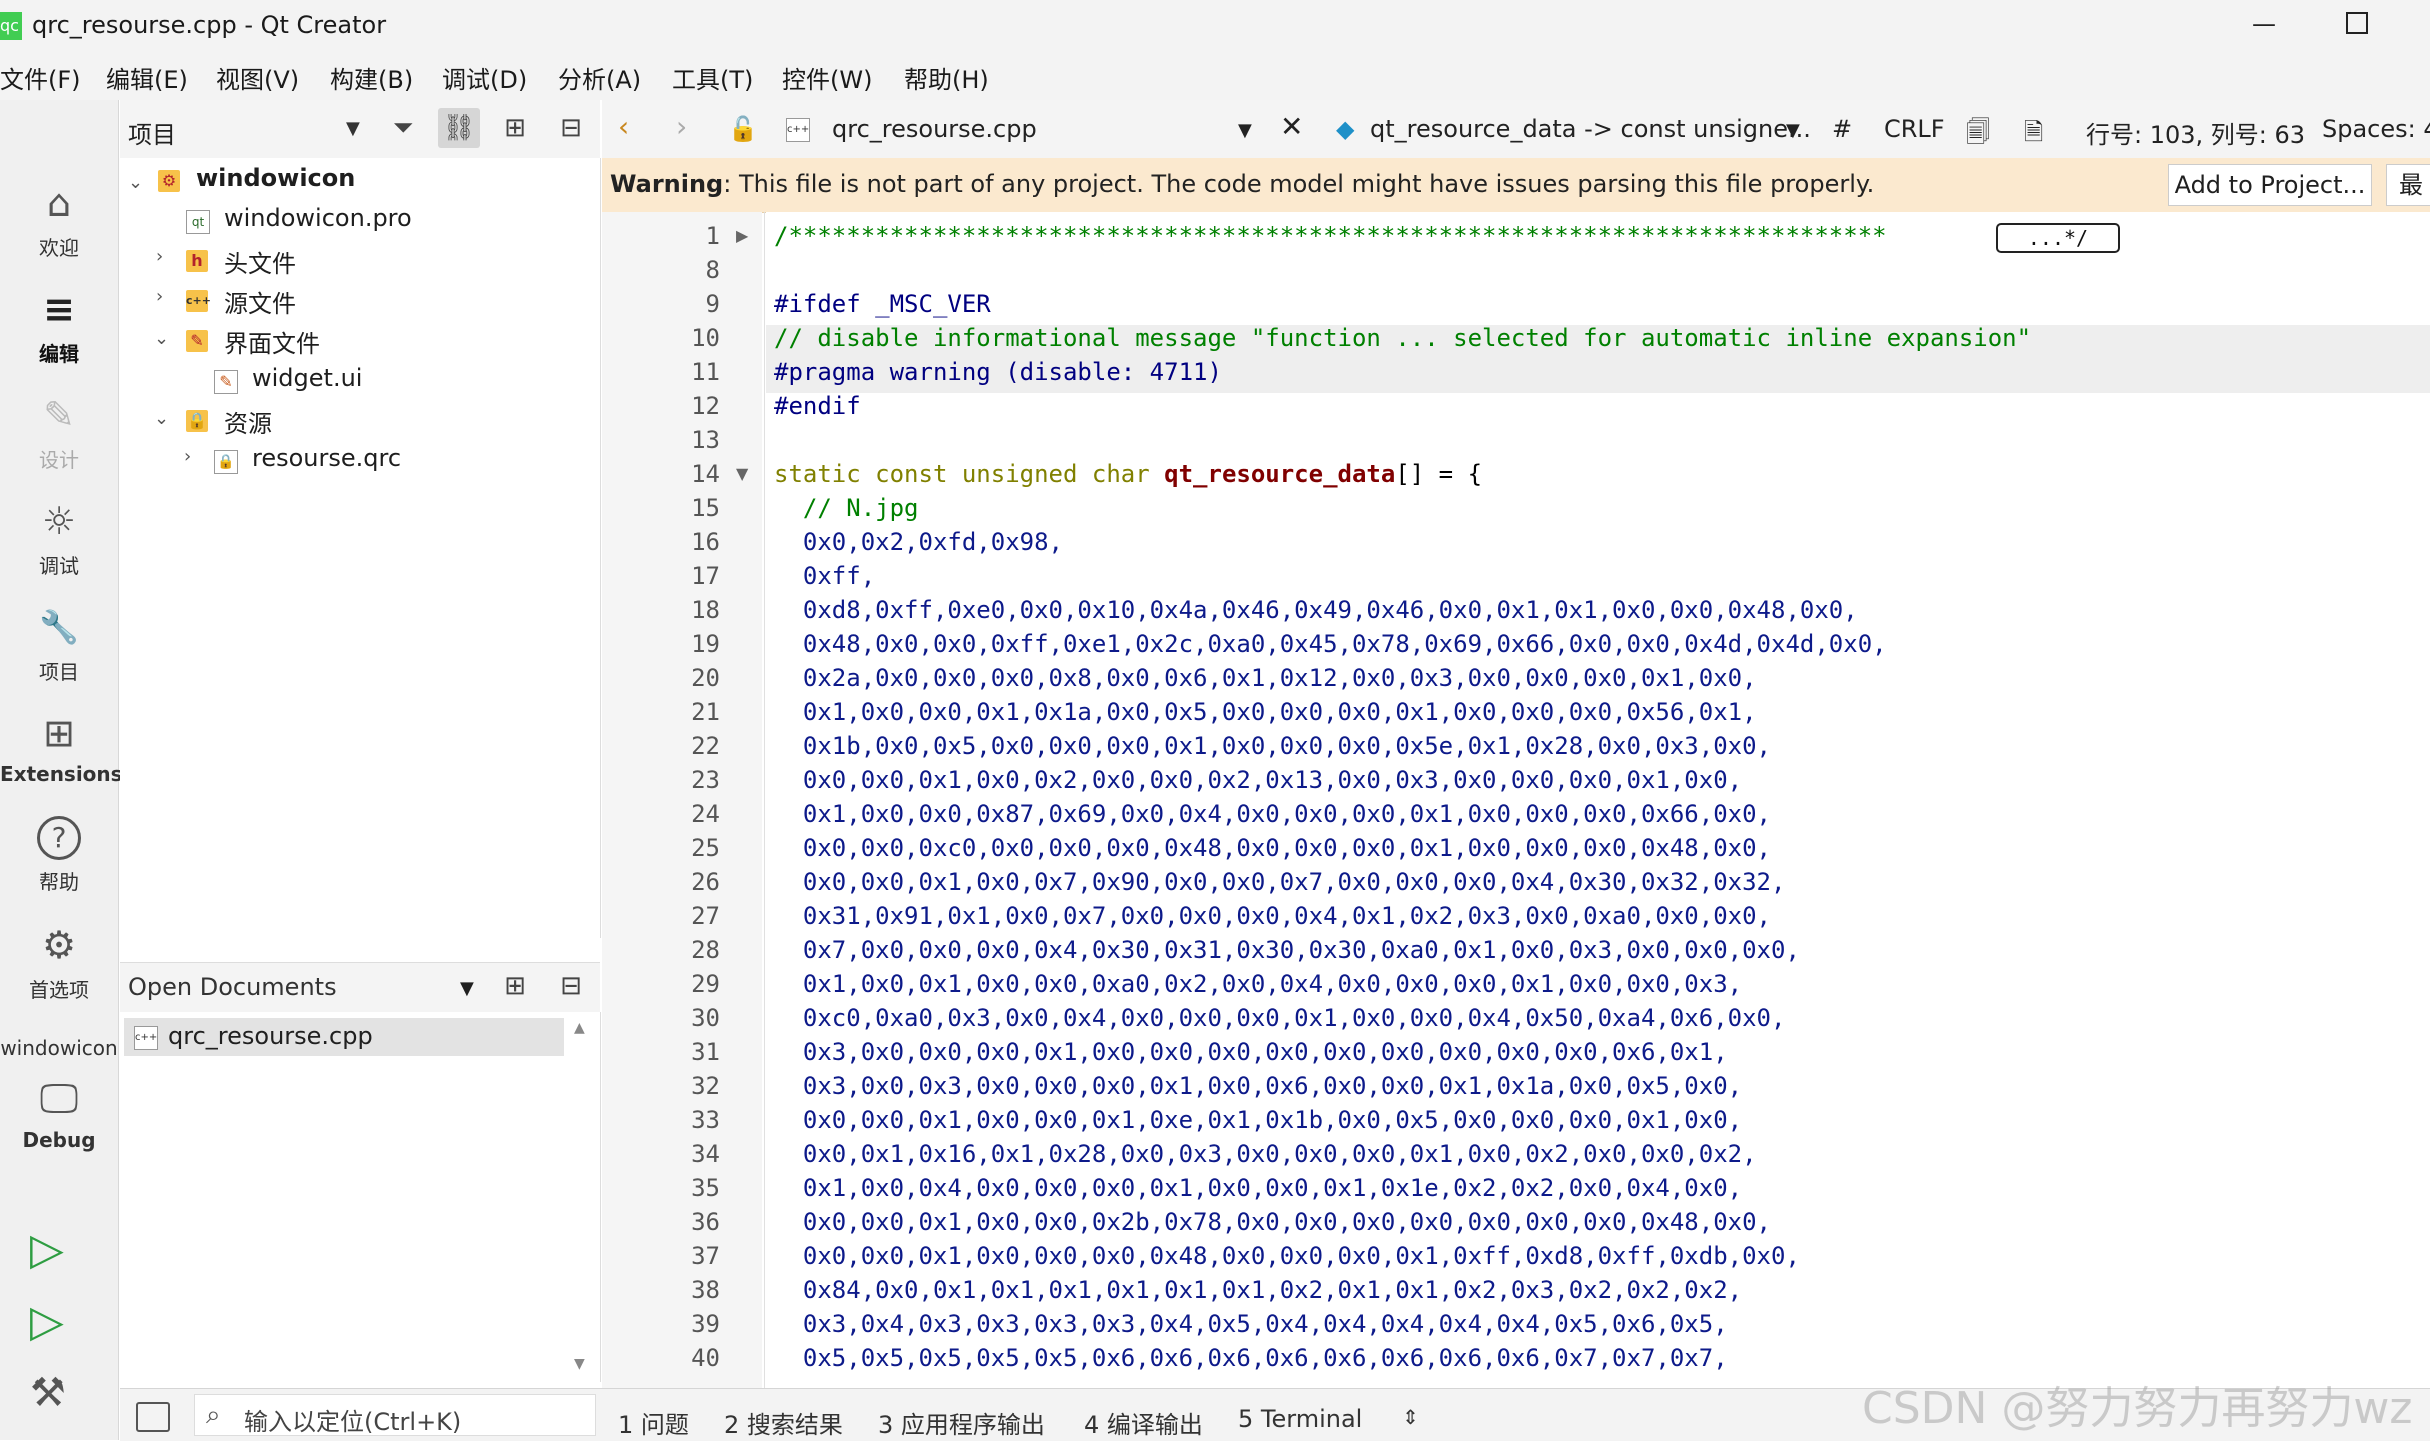  I want to click on project-view-selector: 项目, so click(152, 132).